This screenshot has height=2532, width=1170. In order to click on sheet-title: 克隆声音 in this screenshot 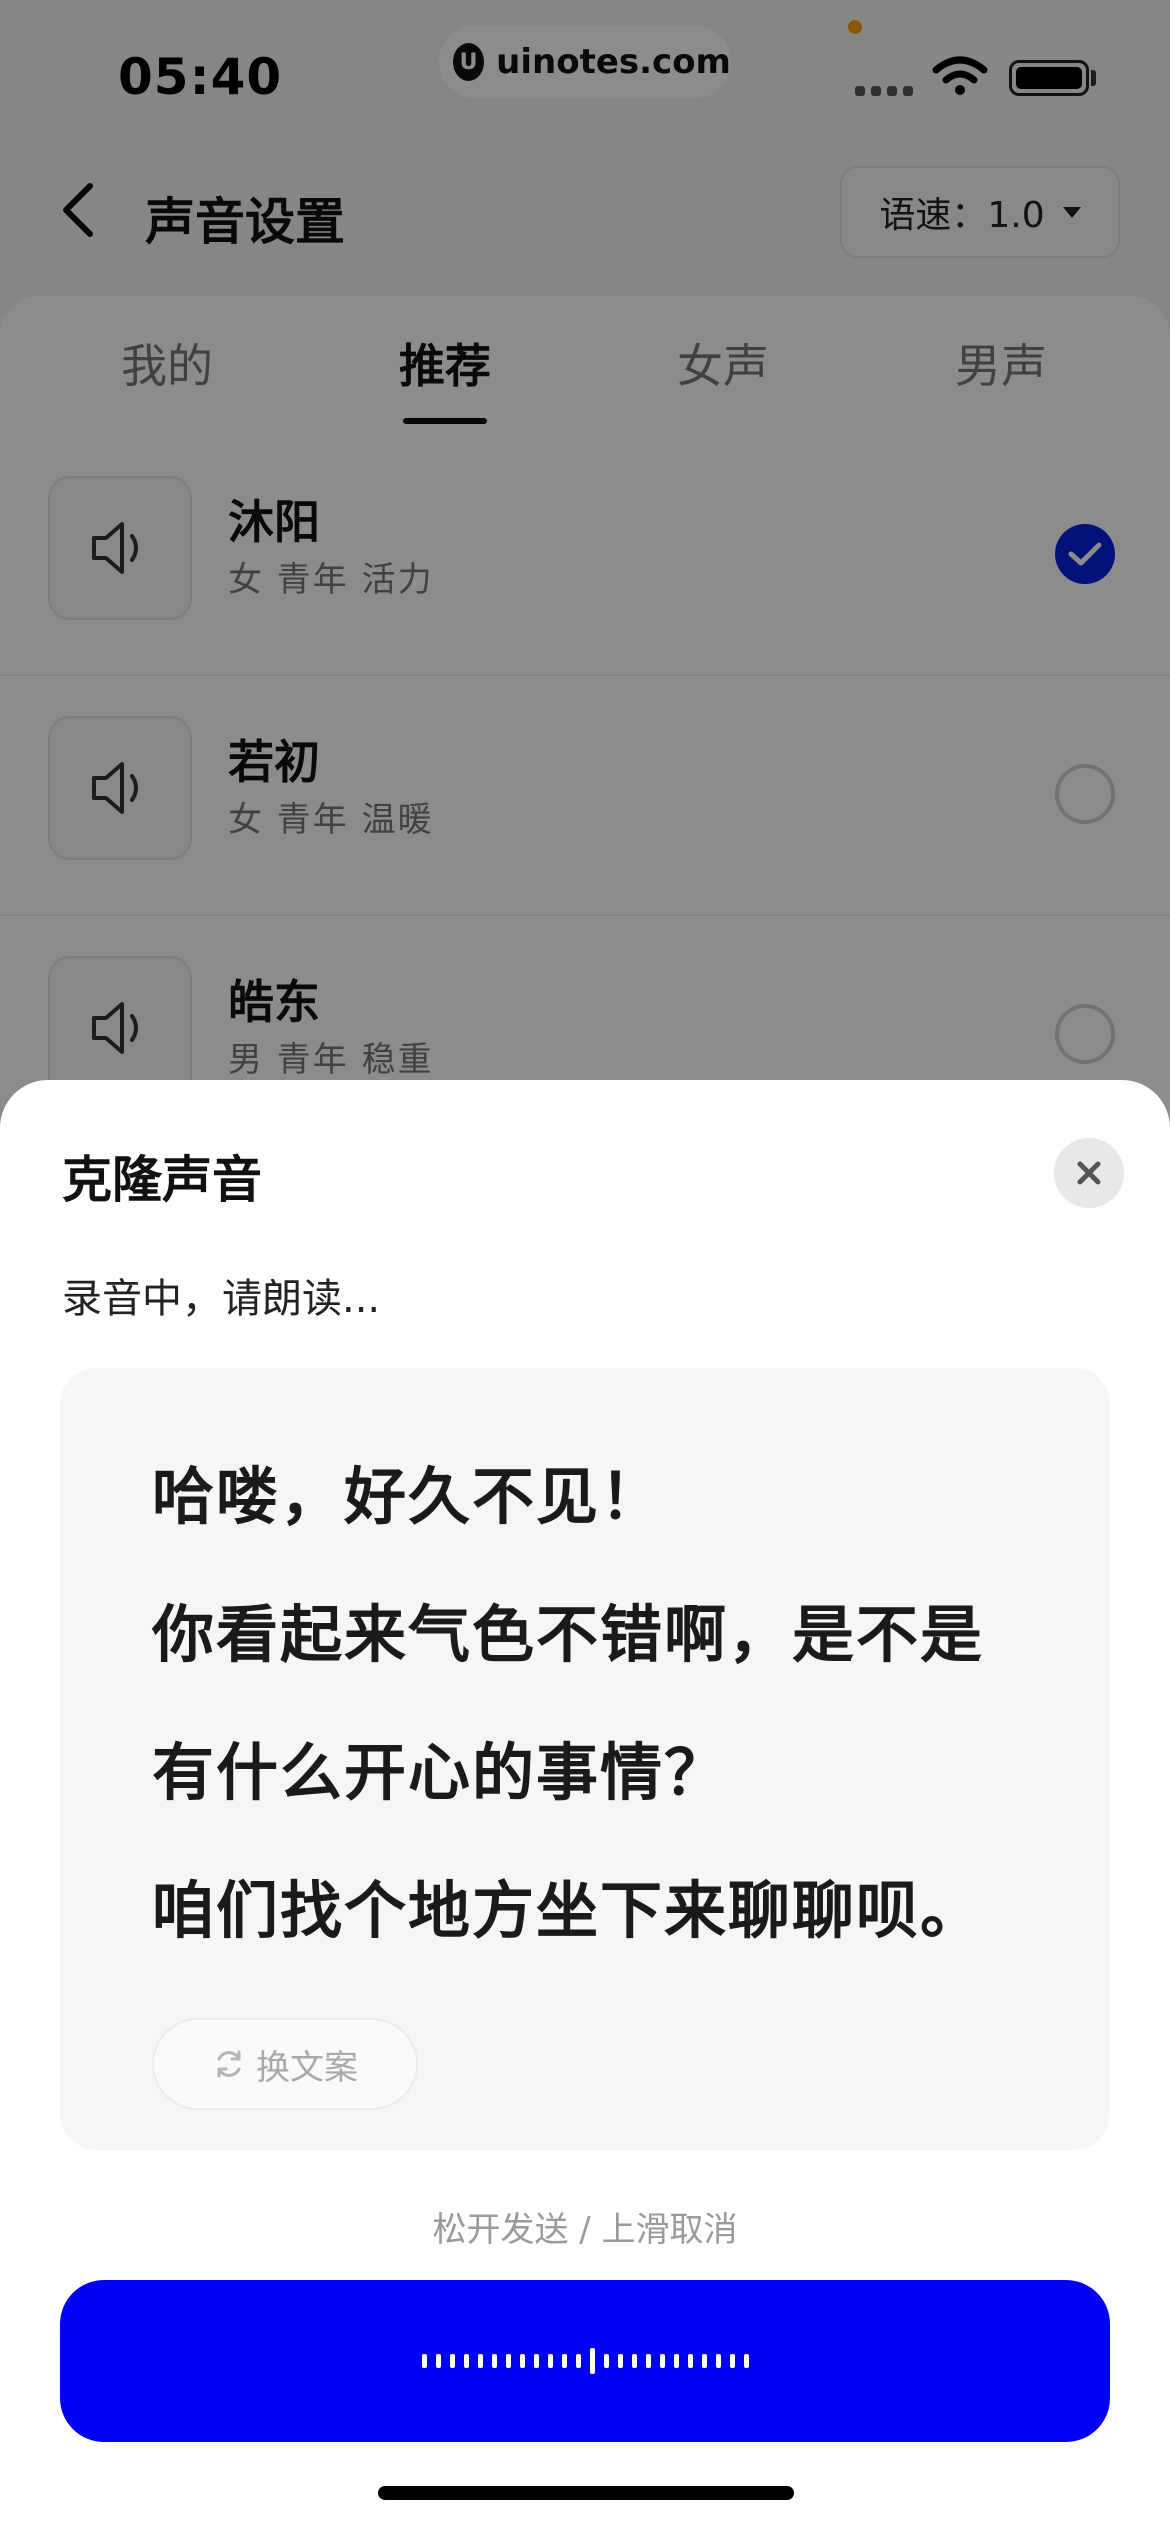, I will do `click(162, 1180)`.